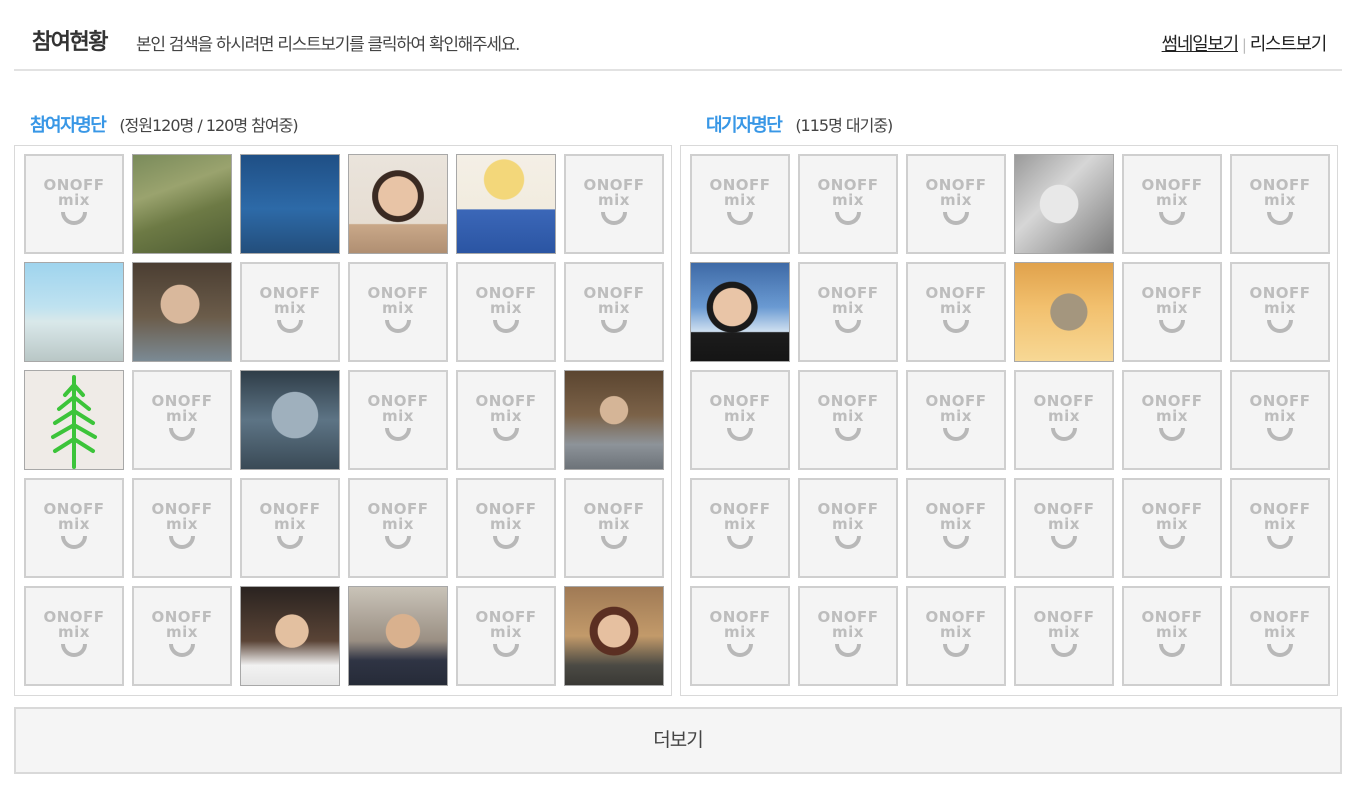  I want to click on night-selfie-photo, so click(290, 636).